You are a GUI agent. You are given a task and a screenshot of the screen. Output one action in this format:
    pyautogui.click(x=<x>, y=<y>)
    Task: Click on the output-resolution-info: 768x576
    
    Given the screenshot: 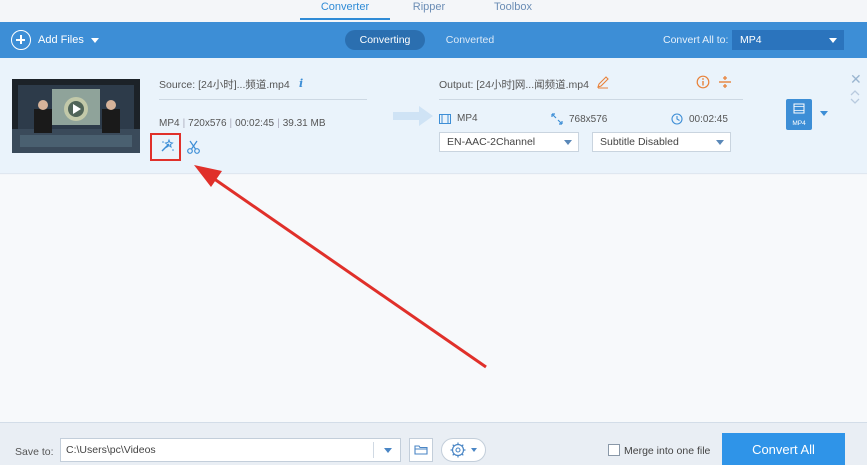 What is the action you would take?
    pyautogui.click(x=579, y=119)
    